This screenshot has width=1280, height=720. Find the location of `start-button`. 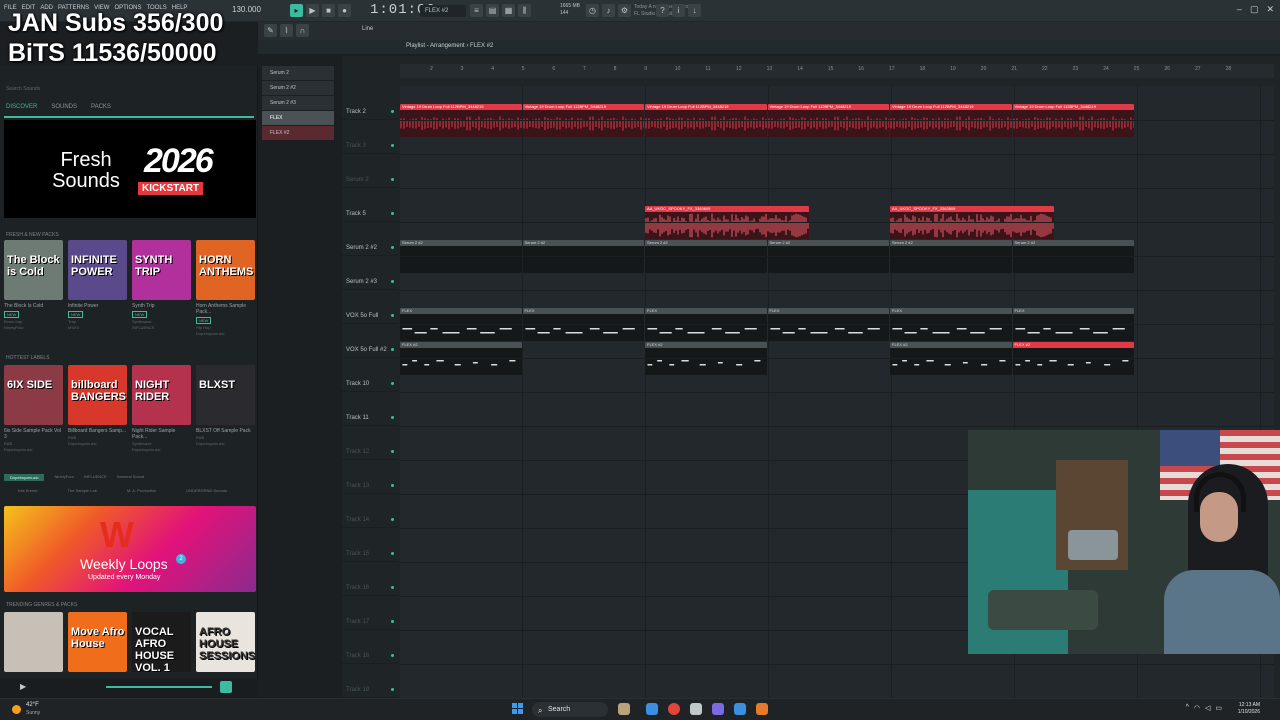

start-button is located at coordinates (518, 709).